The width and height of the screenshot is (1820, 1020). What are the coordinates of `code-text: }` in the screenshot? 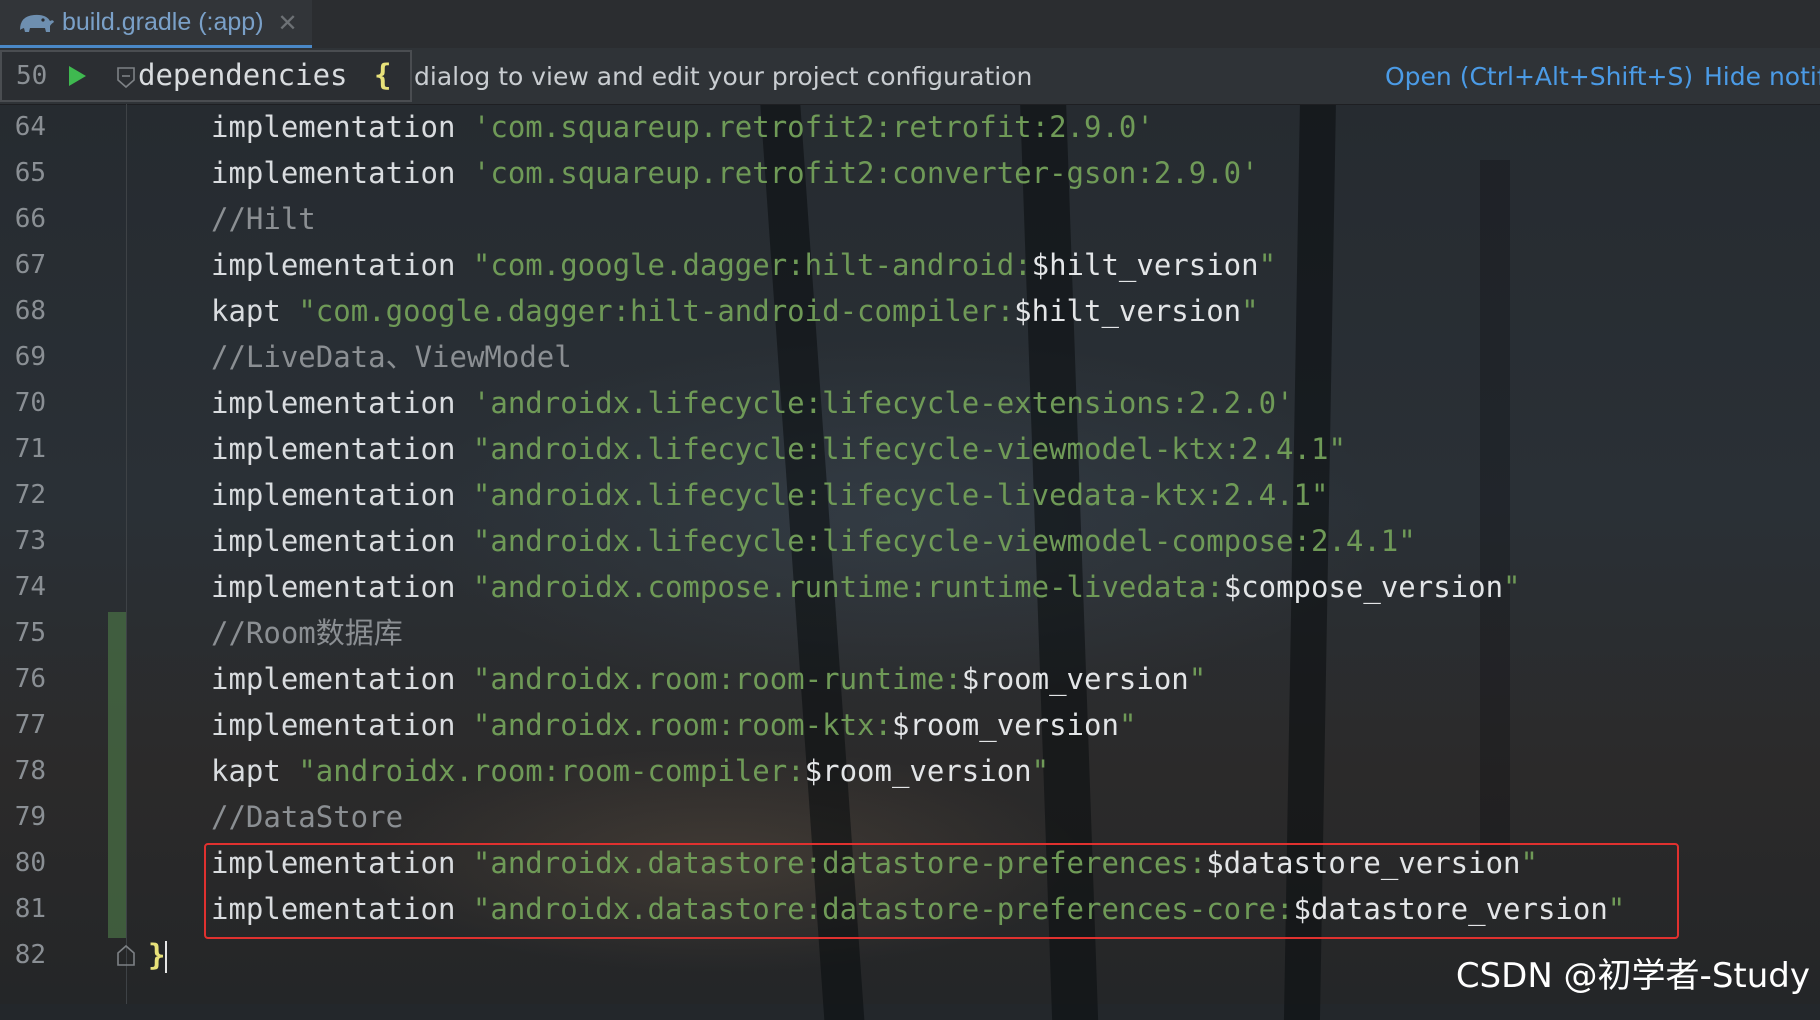 It's located at (158, 955).